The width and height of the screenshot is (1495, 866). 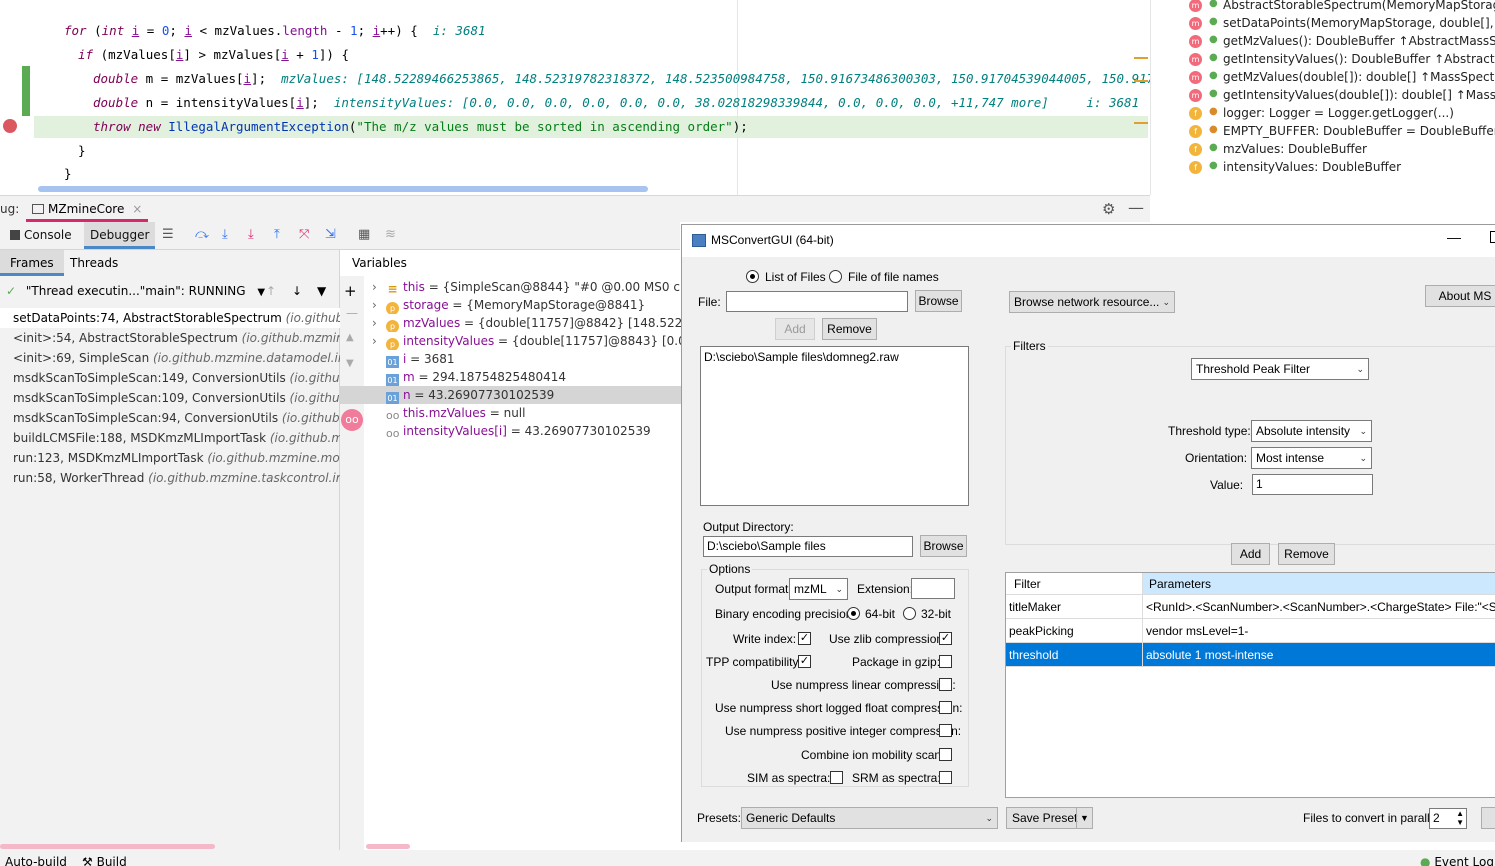 What do you see at coordinates (1319, 655) in the screenshot?
I see `grid-cell-parameters: absolute 1 most-intense` at bounding box center [1319, 655].